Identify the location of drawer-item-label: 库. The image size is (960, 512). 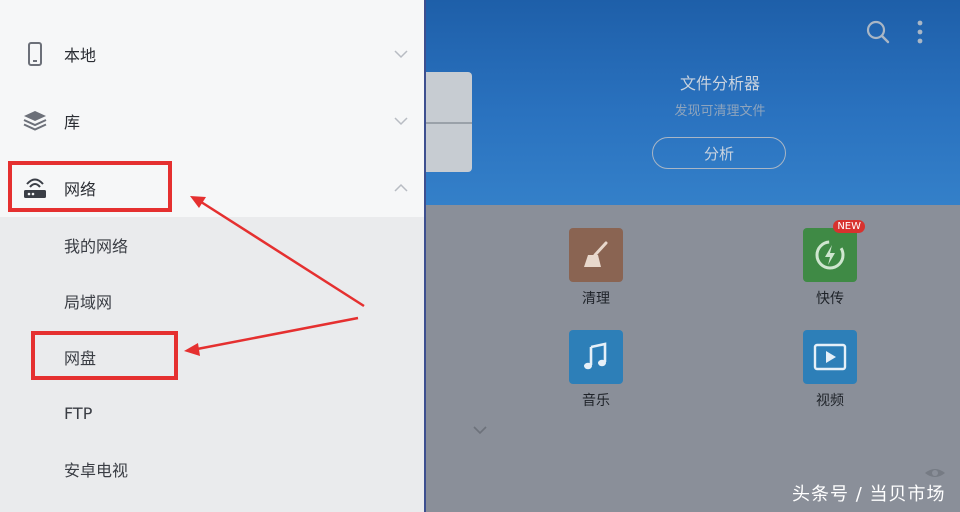
(72, 122).